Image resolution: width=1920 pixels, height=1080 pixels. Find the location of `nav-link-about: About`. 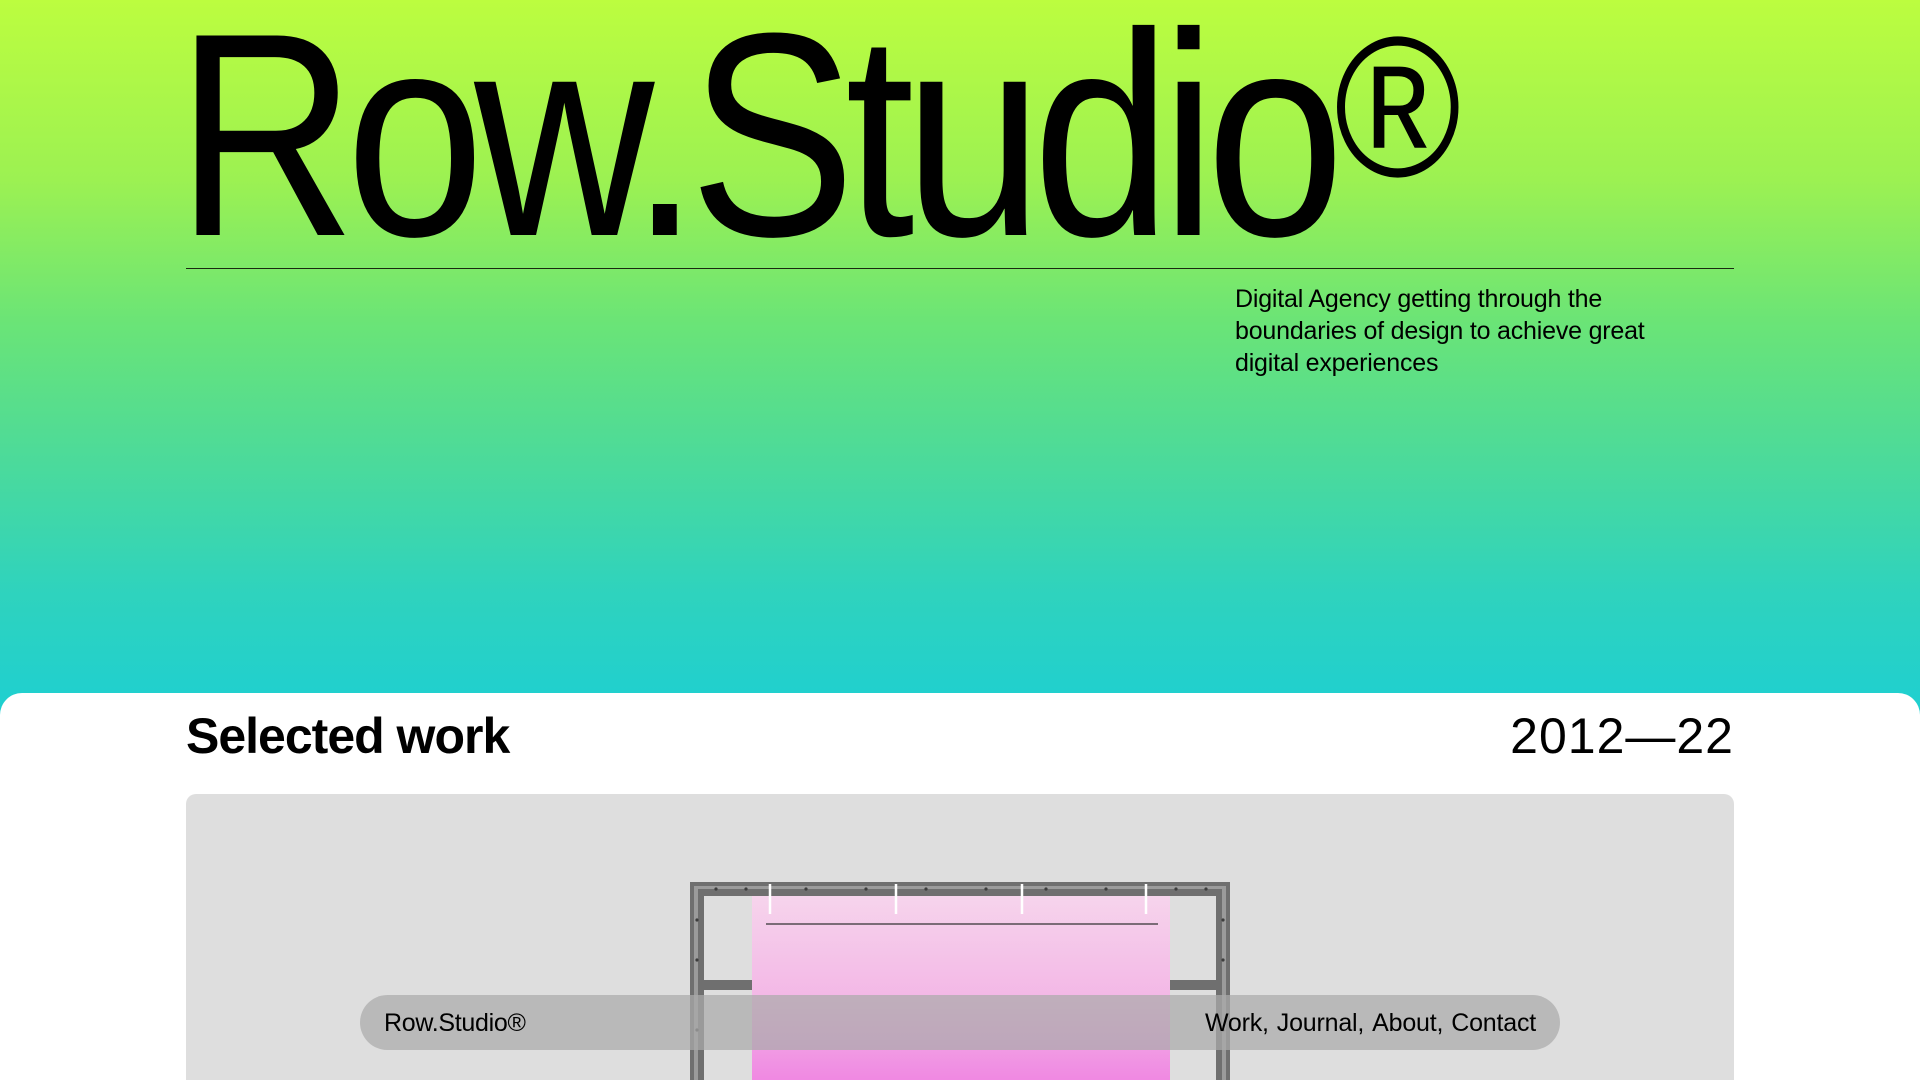

nav-link-about: About is located at coordinates (1404, 1023).